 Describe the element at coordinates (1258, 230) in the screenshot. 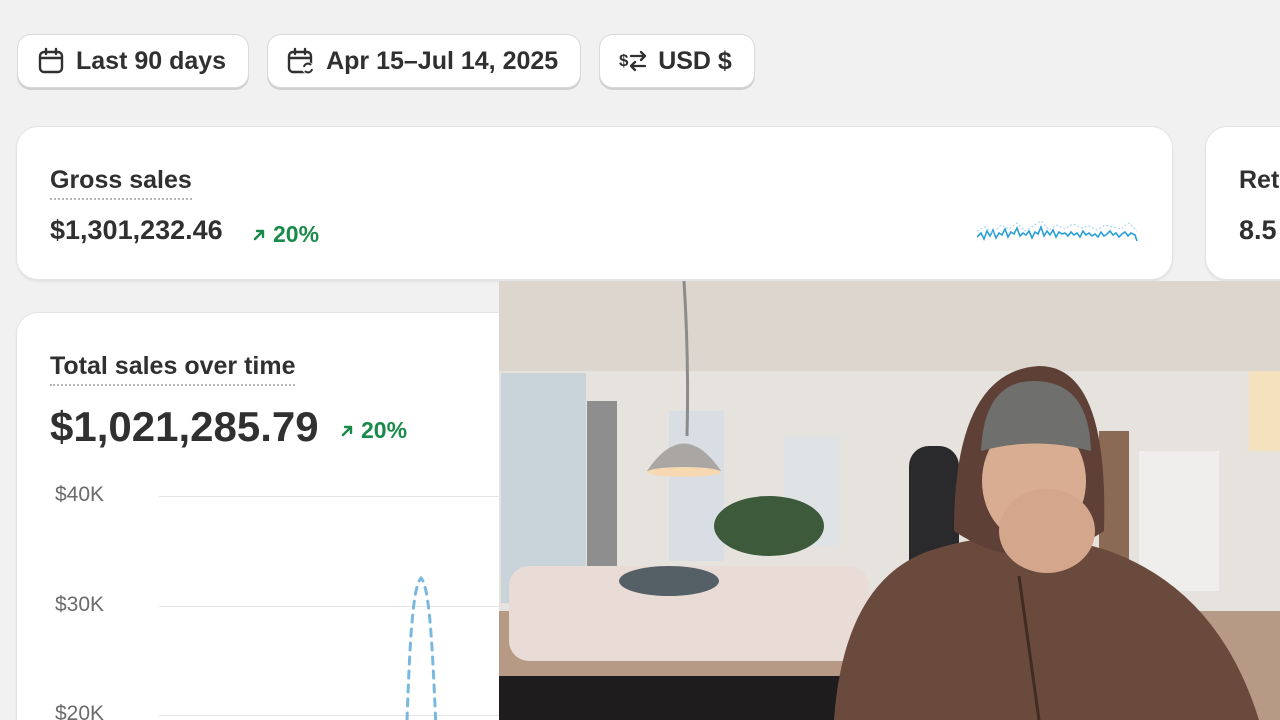

I see `returns-value: 8.5` at that location.